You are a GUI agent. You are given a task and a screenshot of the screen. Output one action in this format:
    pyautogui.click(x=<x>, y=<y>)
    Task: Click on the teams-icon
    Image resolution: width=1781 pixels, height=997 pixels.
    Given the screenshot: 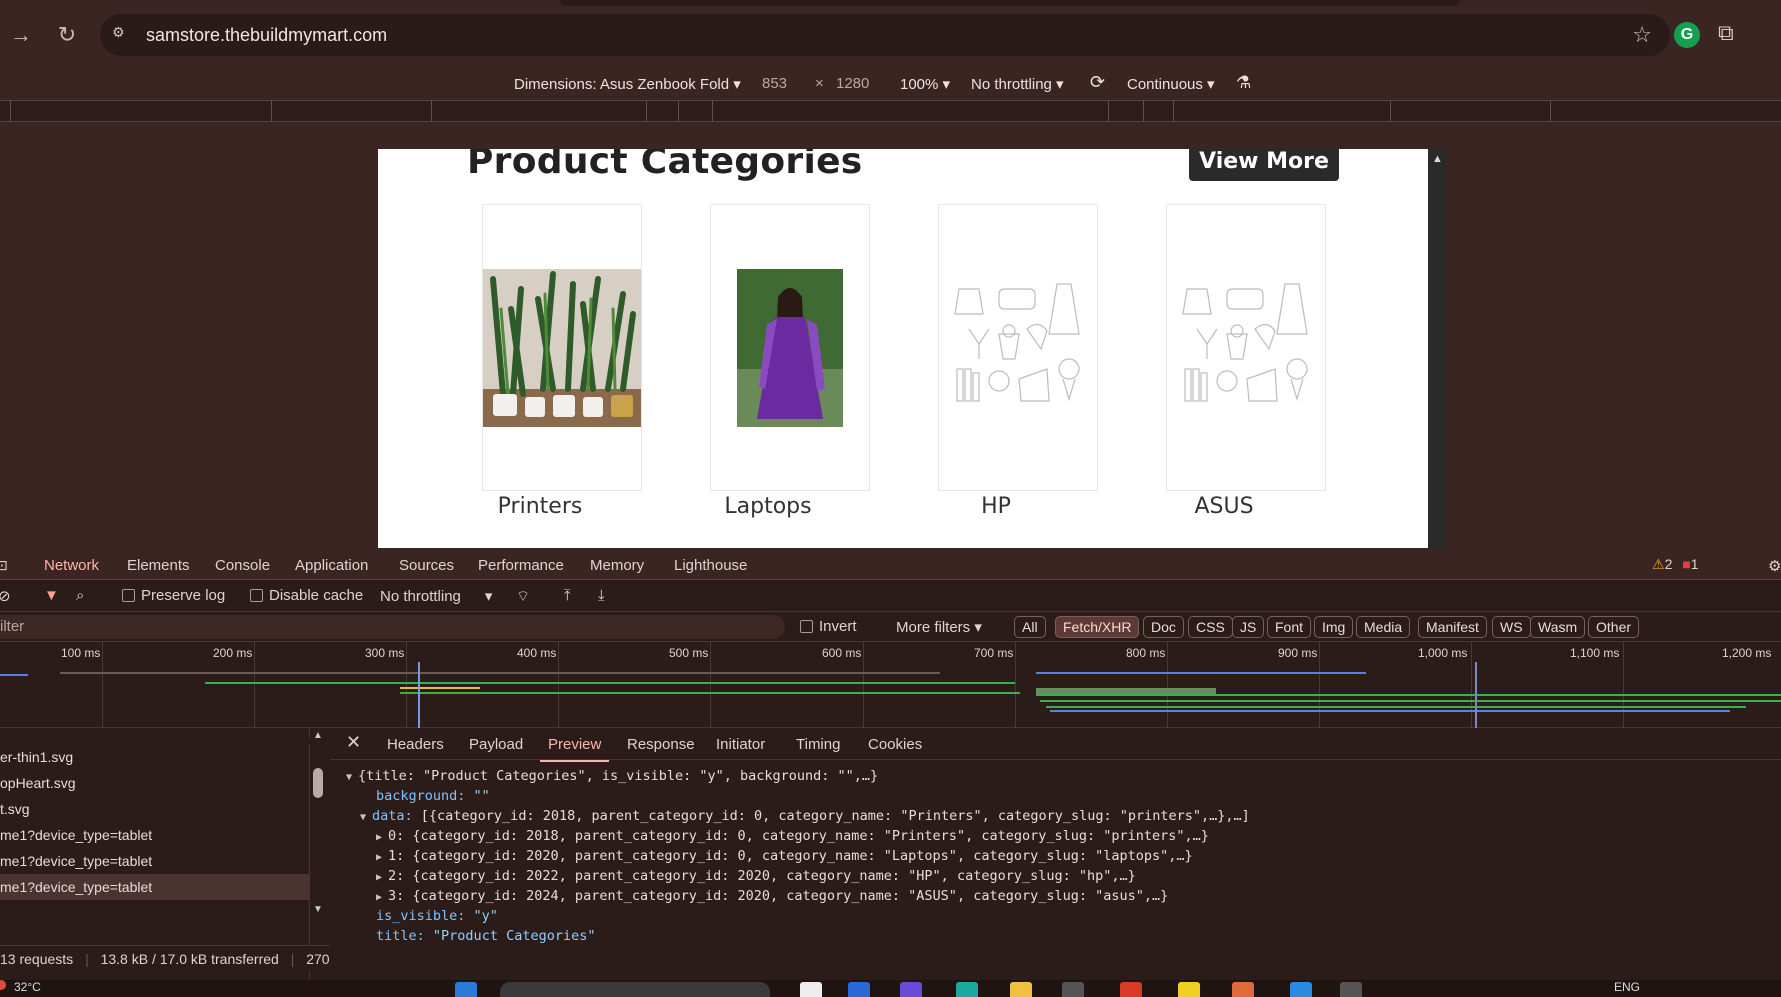 What is the action you would take?
    pyautogui.click(x=911, y=989)
    